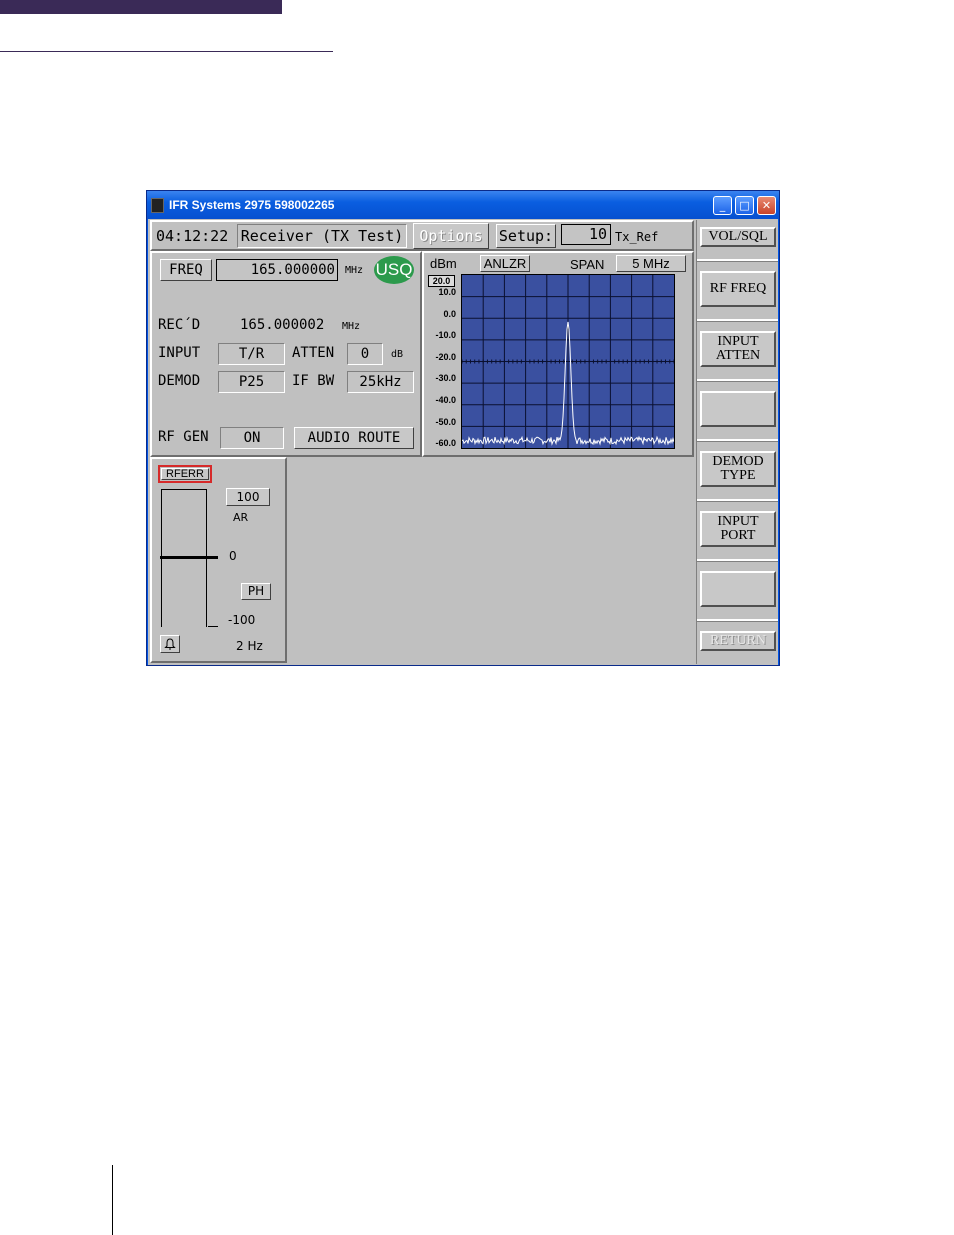 Image resolution: width=954 pixels, height=1235 pixels. Describe the element at coordinates (722, 205) in the screenshot. I see `minimize-button: _` at that location.